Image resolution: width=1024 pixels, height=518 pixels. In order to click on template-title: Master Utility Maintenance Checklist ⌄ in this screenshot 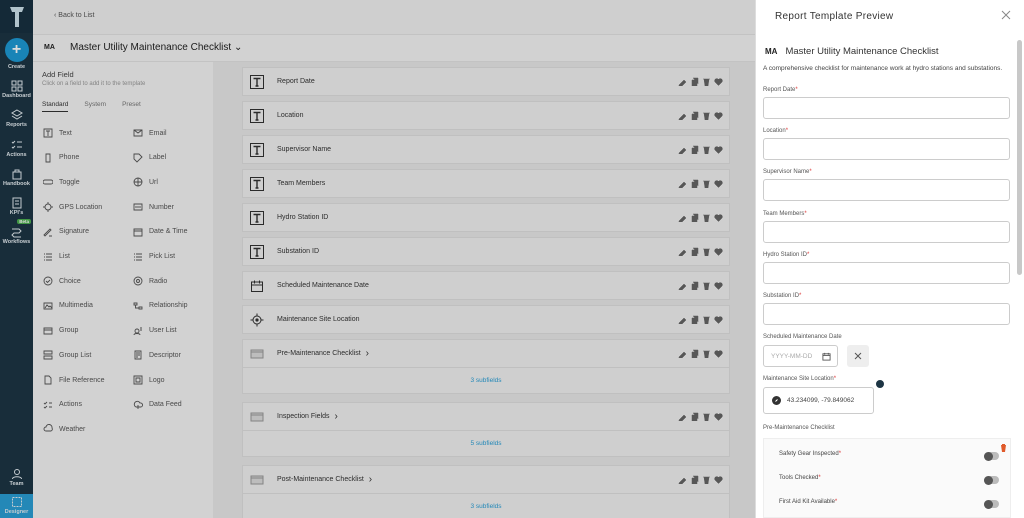, I will do `click(156, 47)`.